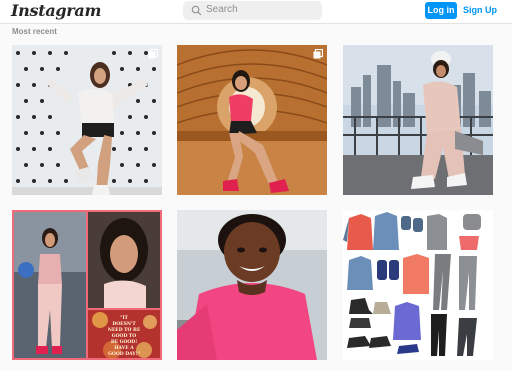 Image resolution: width=512 pixels, height=371 pixels. I want to click on signup-link: Sign Up, so click(480, 10).